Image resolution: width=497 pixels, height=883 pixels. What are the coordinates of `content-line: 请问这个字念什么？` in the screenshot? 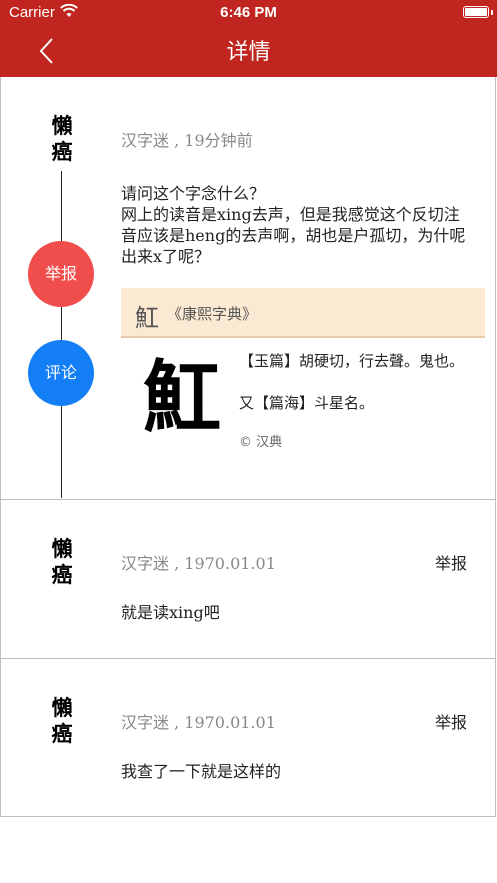 It's located at (193, 193).